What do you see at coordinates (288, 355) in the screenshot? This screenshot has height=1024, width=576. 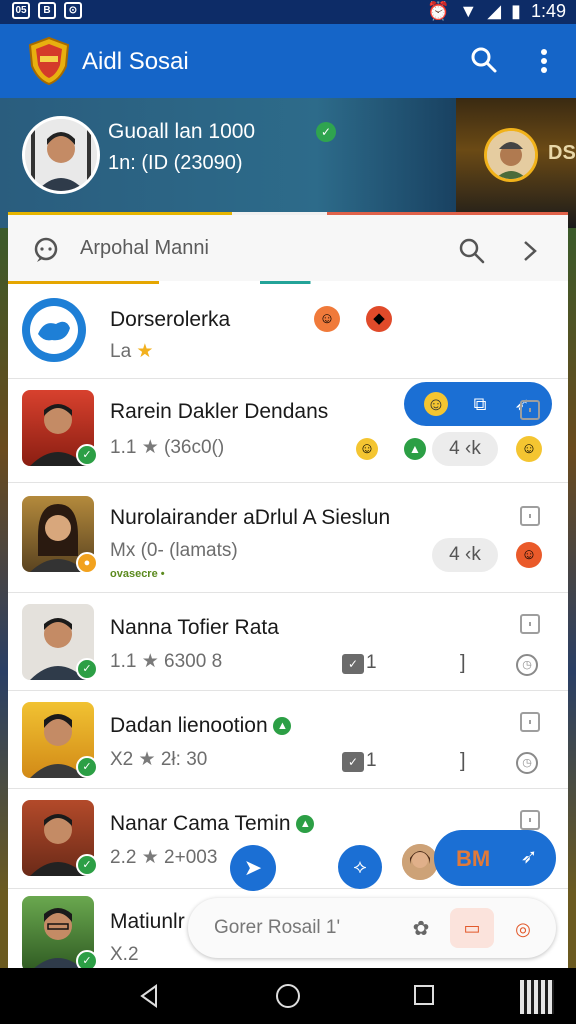 I see `list-item: Dorserolerka La ★ ☺ ◆ ☺ ⧉ ➶` at bounding box center [288, 355].